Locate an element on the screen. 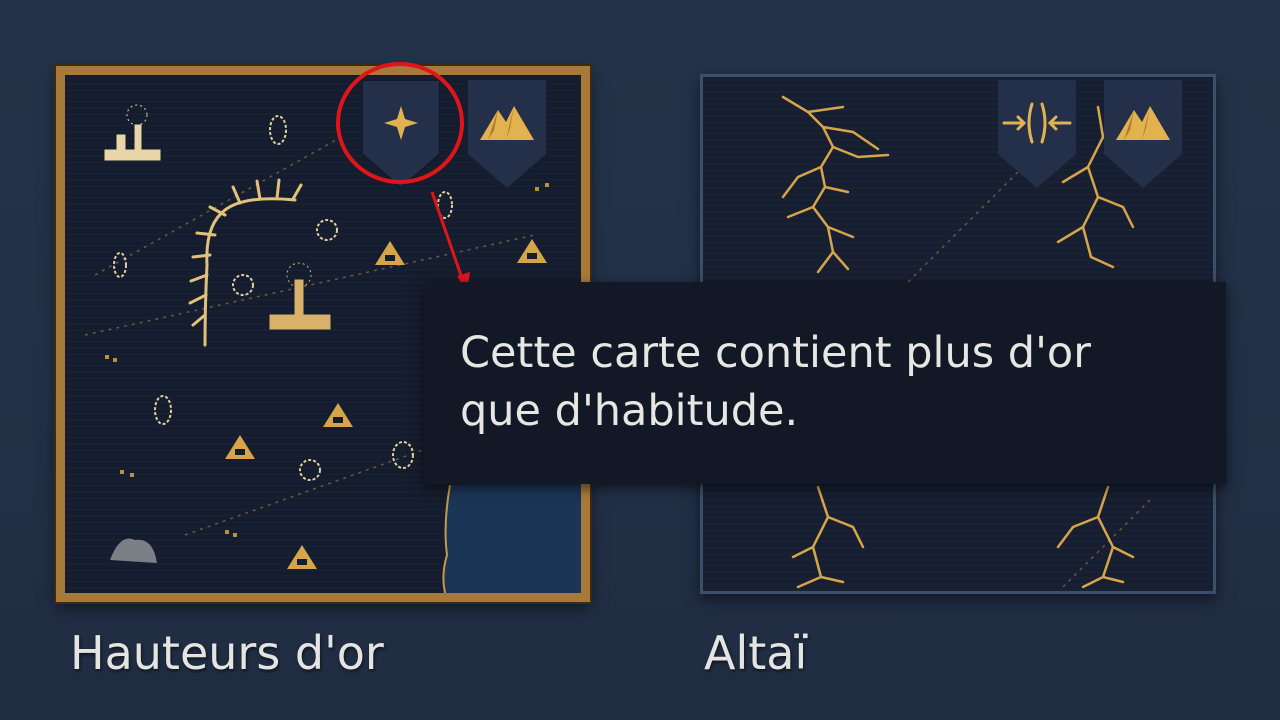  map-name-label: Altaï is located at coordinates (756, 653).